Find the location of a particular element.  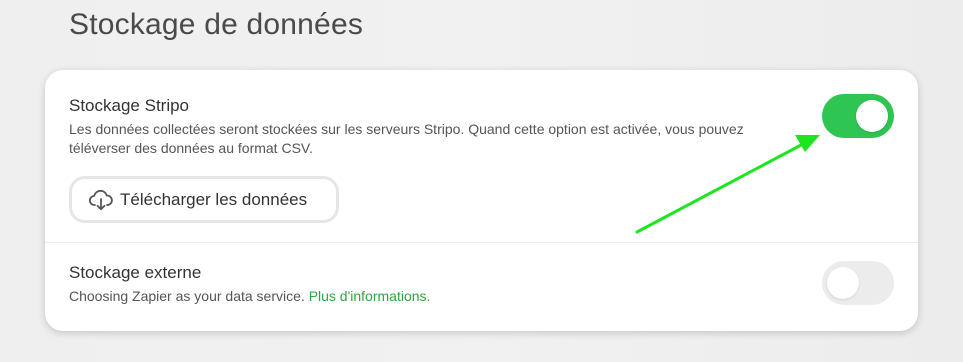

external-storage-description-text: Choosing Zapier as your data service. is located at coordinates (187, 296).